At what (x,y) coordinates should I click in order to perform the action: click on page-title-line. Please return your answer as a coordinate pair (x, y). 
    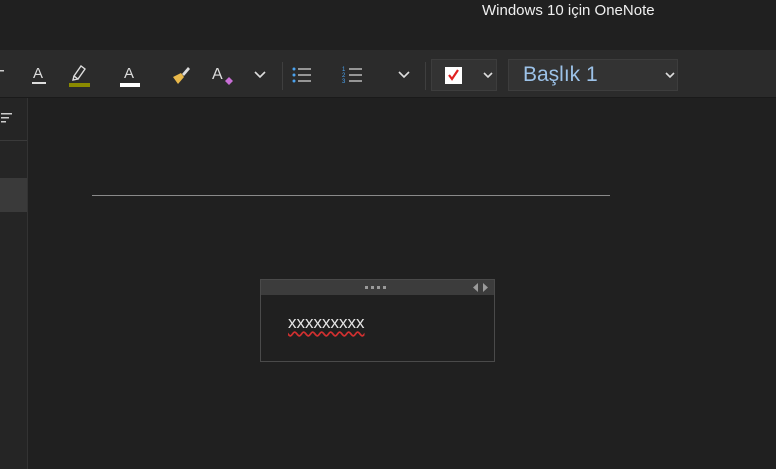
    Looking at the image, I should click on (351, 195).